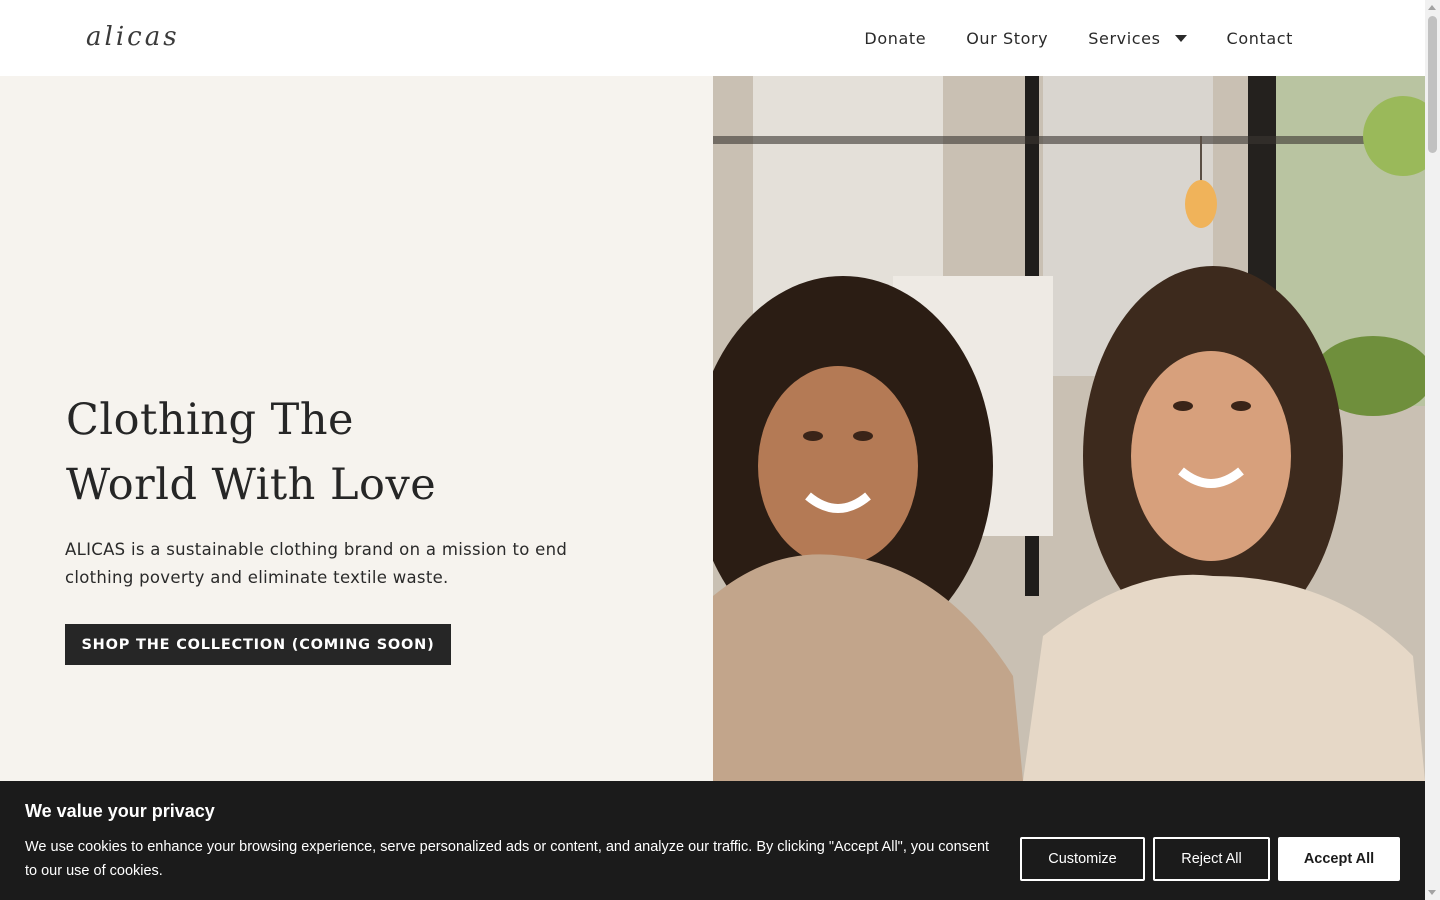 The width and height of the screenshot is (1440, 900). Describe the element at coordinates (1432, 7) in the screenshot. I see `scroll-up-arrow-icon` at that location.